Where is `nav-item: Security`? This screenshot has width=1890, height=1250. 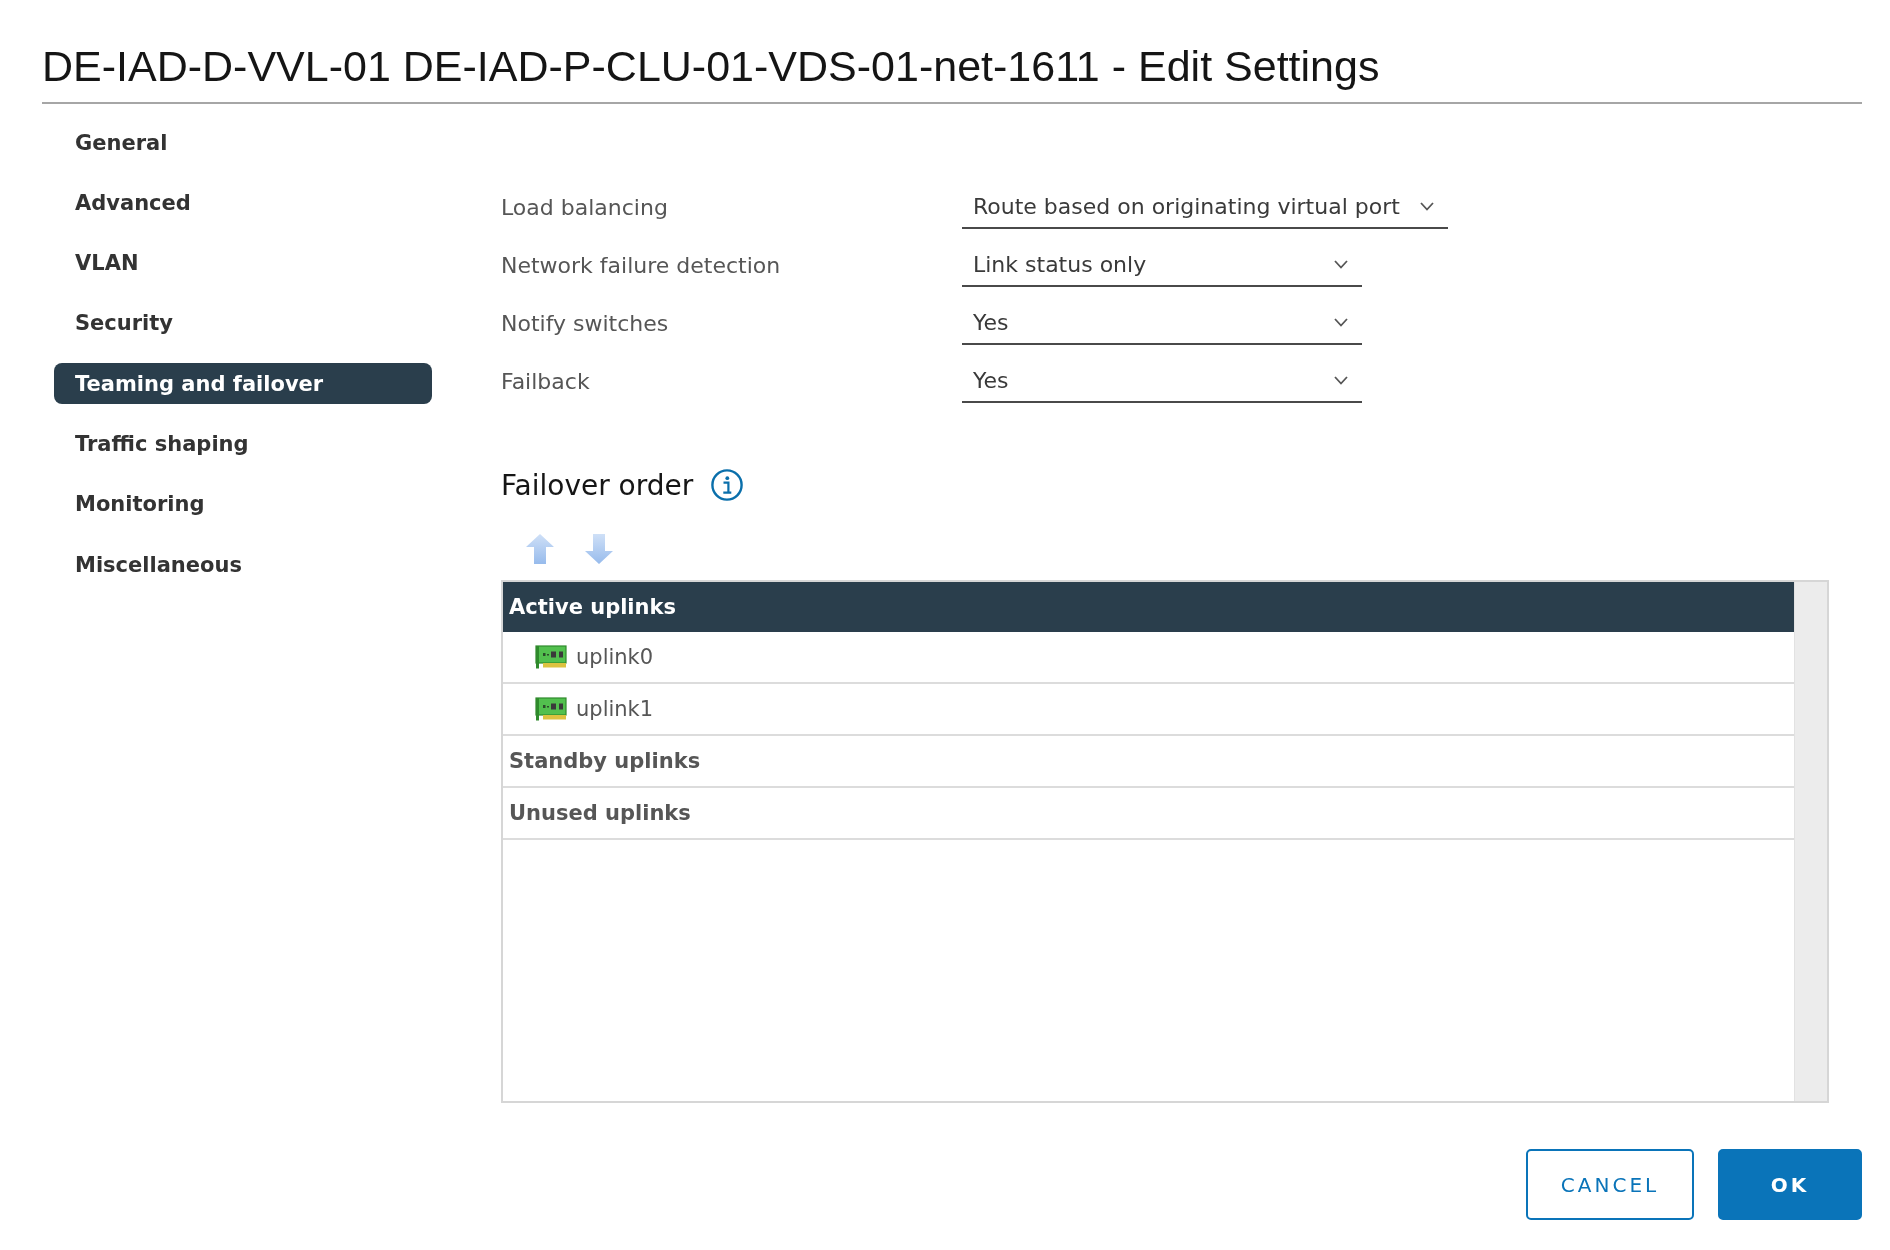 nav-item: Security is located at coordinates (243, 323).